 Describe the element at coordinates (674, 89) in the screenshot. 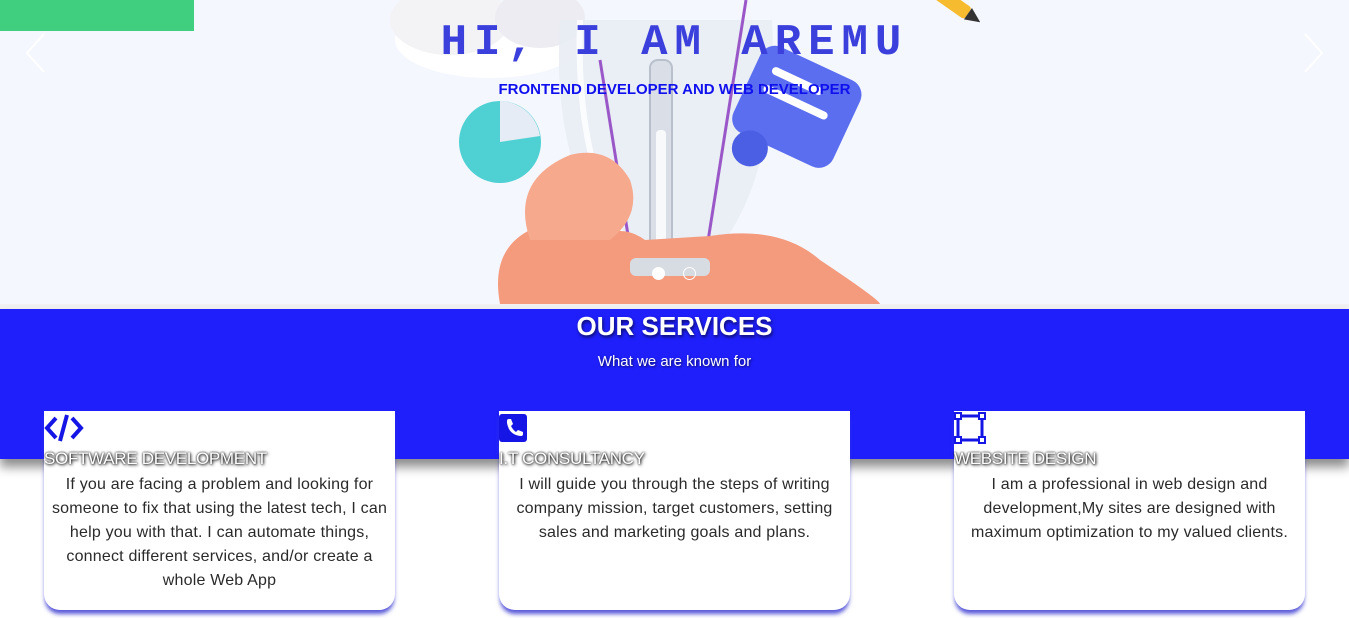

I see `hero-subtitle: FRONTEND DEVELOPER AND WEB DEVELOPER` at that location.